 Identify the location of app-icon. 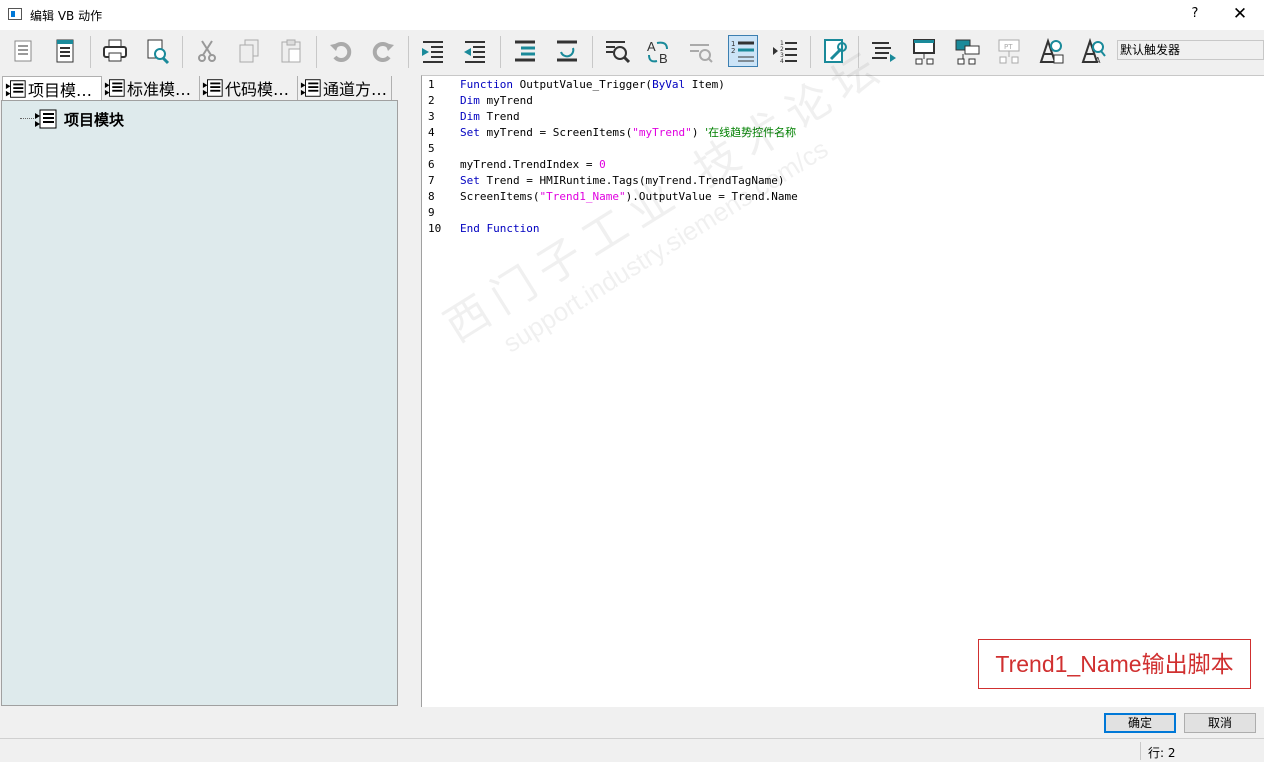
(15, 14).